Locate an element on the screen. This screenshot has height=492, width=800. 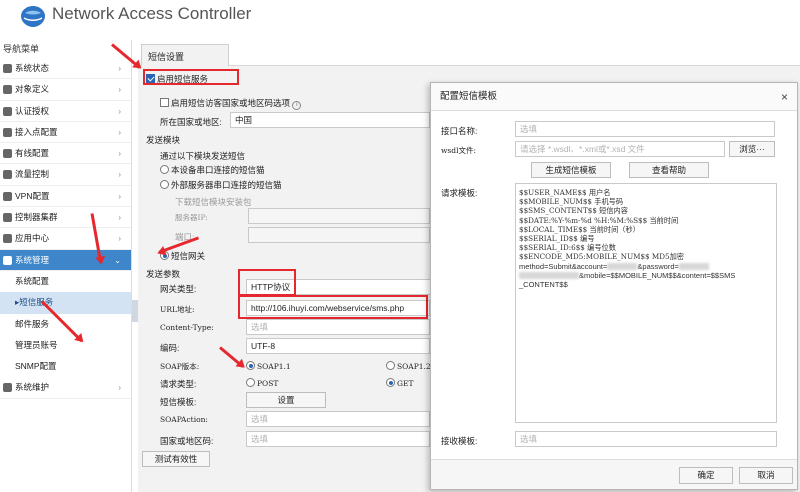
api-name-label: 接口名称: is located at coordinates (459, 131).